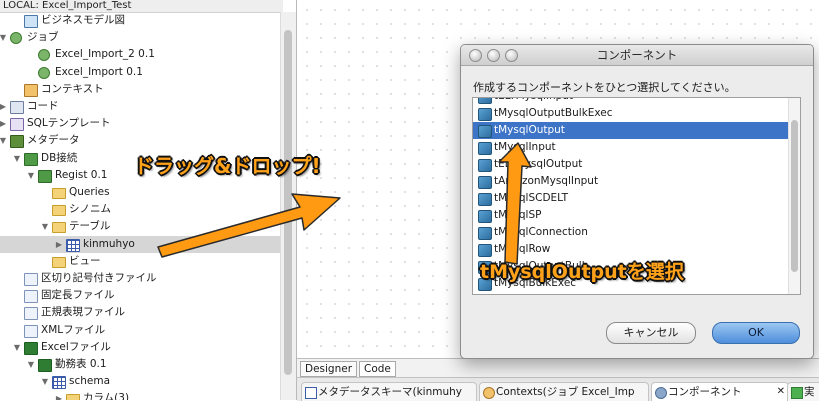 The width and height of the screenshot is (819, 401). Describe the element at coordinates (756, 333) in the screenshot. I see `ok-button: OK` at that location.